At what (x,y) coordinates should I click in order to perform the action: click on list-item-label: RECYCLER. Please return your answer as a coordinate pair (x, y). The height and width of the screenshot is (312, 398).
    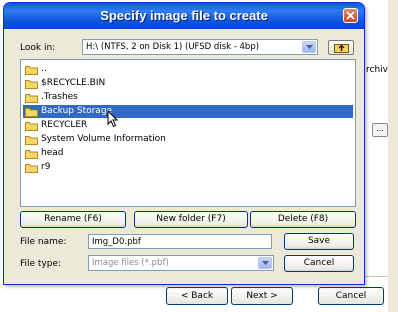
    Looking at the image, I should click on (64, 125).